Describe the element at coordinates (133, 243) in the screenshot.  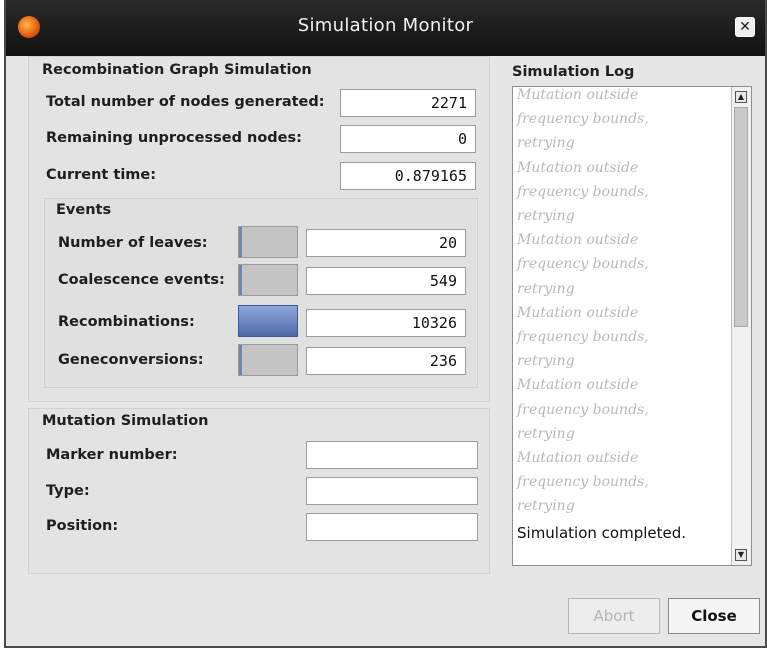
I see `leaves-label: Number of leaves:` at that location.